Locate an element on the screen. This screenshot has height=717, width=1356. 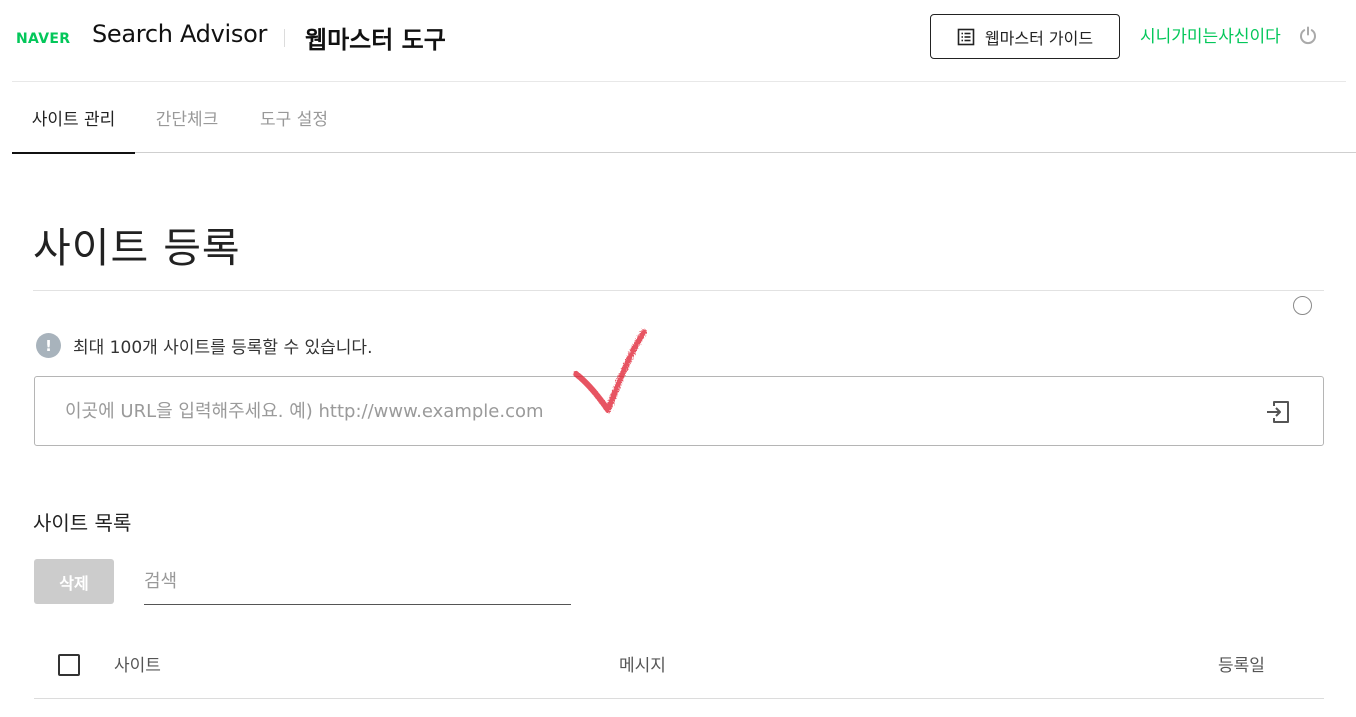
tab-tool-settings: 도구 설정 is located at coordinates (294, 117).